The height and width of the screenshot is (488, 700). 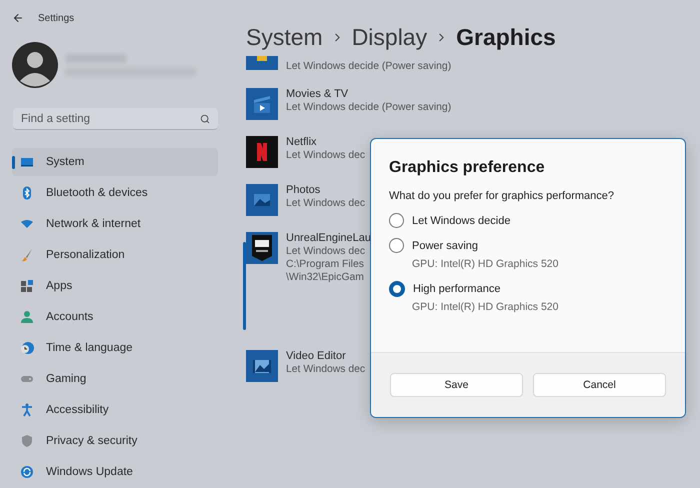 I want to click on brush-icon, so click(x=27, y=255).